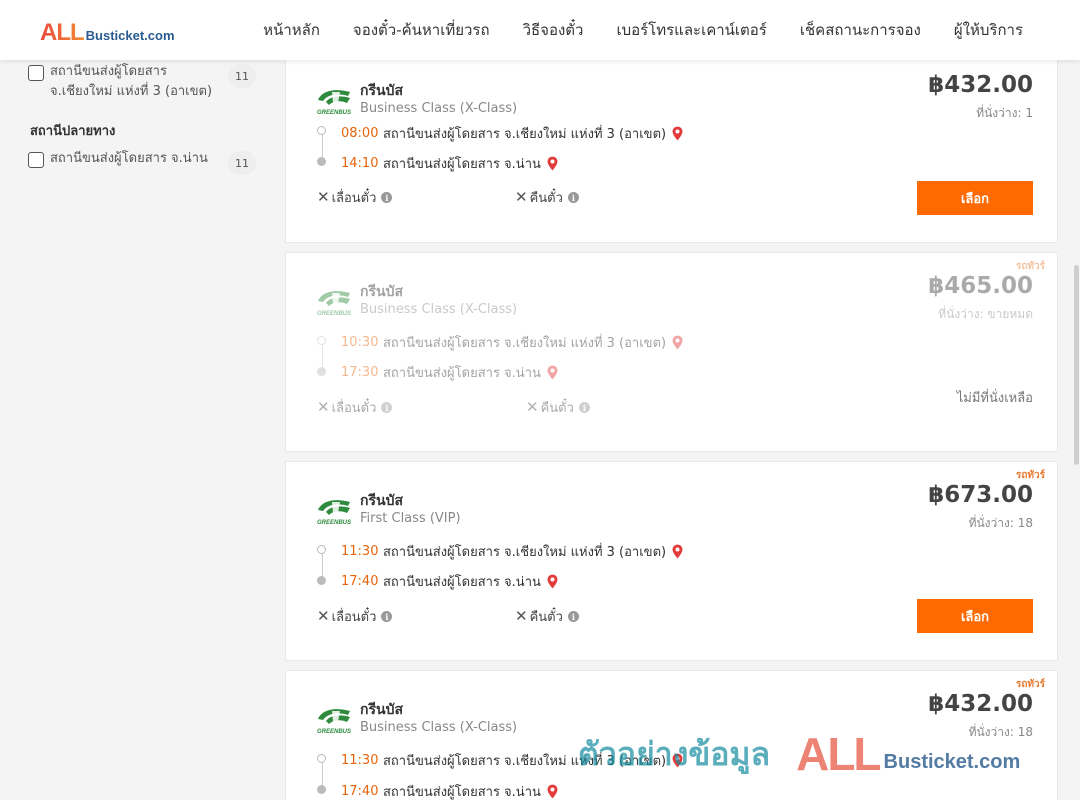 Image resolution: width=1080 pixels, height=800 pixels. What do you see at coordinates (360, 163) in the screenshot?
I see `arrival-time: 14:10` at bounding box center [360, 163].